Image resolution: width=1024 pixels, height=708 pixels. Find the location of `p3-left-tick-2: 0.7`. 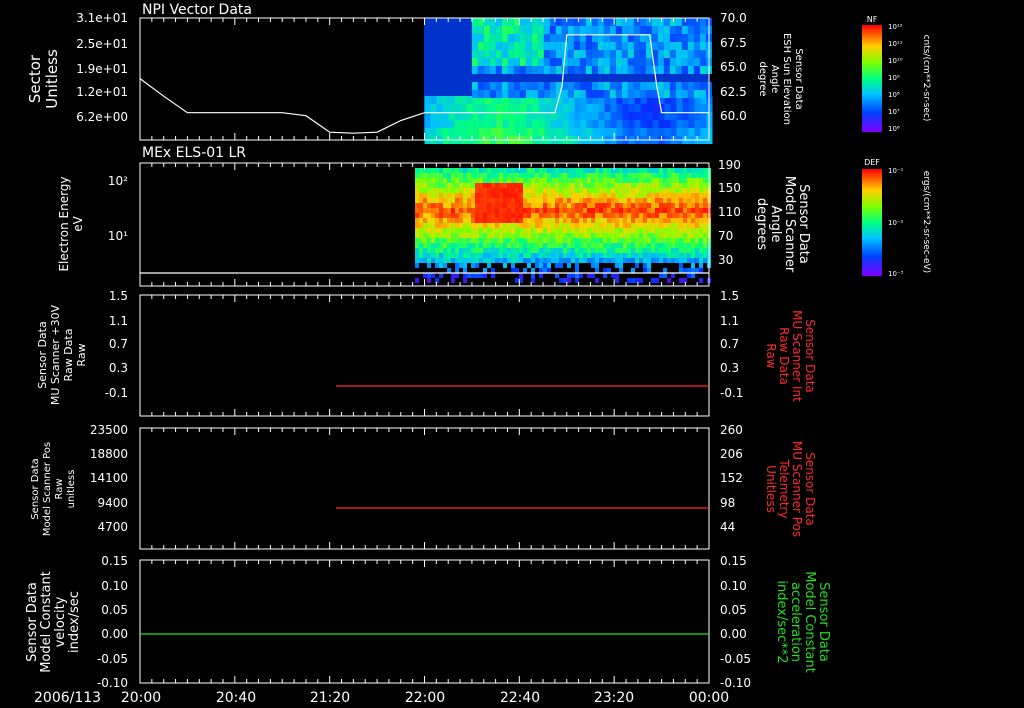

p3-left-tick-2: 0.7 is located at coordinates (118, 344).